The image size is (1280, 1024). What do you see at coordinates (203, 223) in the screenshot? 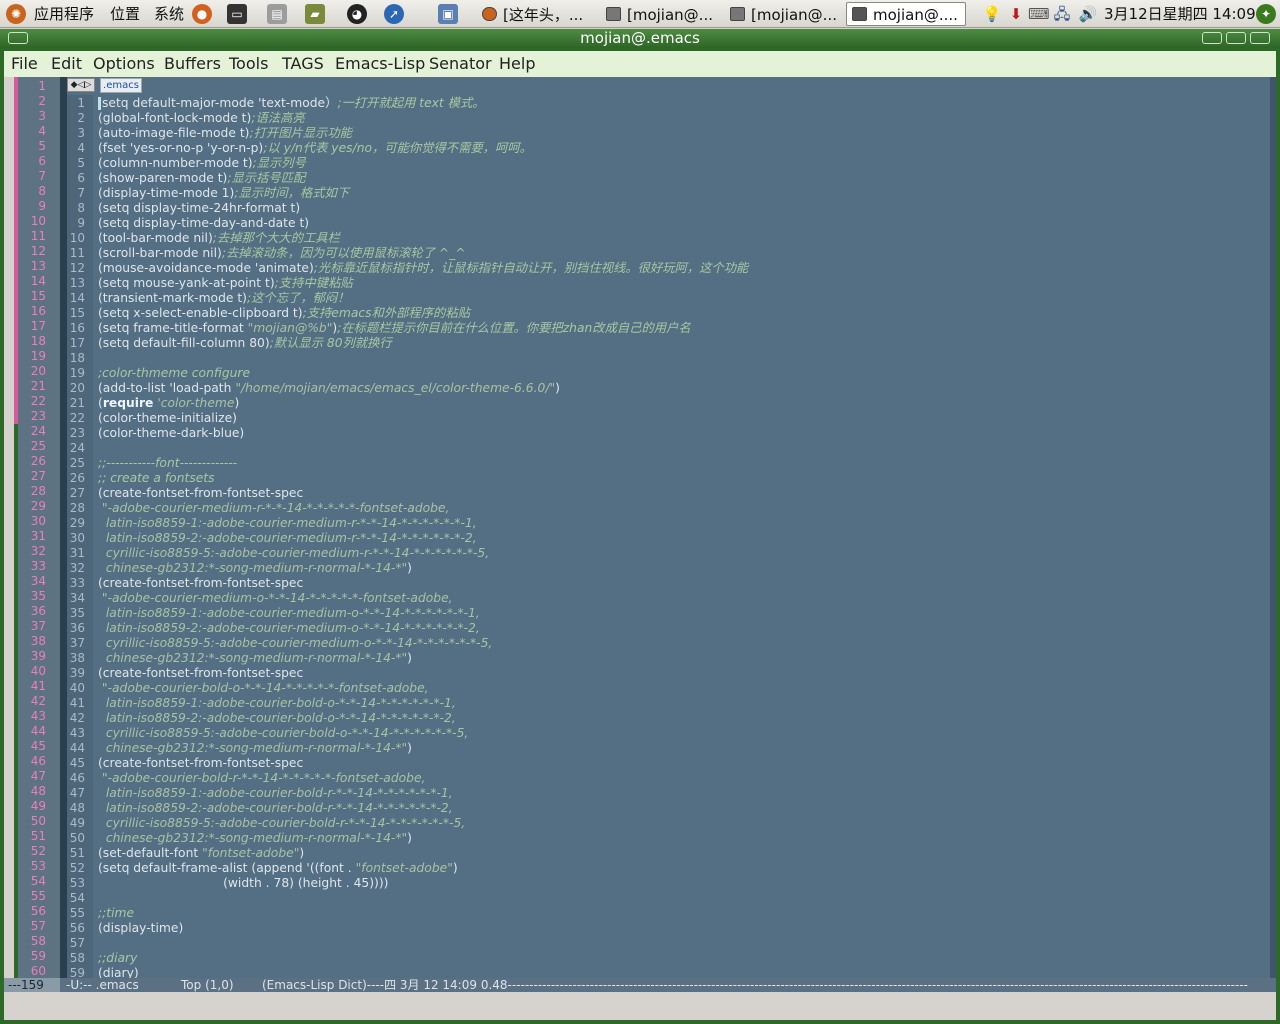
I see `code-line: (setq display-time-day-and-date t)` at bounding box center [203, 223].